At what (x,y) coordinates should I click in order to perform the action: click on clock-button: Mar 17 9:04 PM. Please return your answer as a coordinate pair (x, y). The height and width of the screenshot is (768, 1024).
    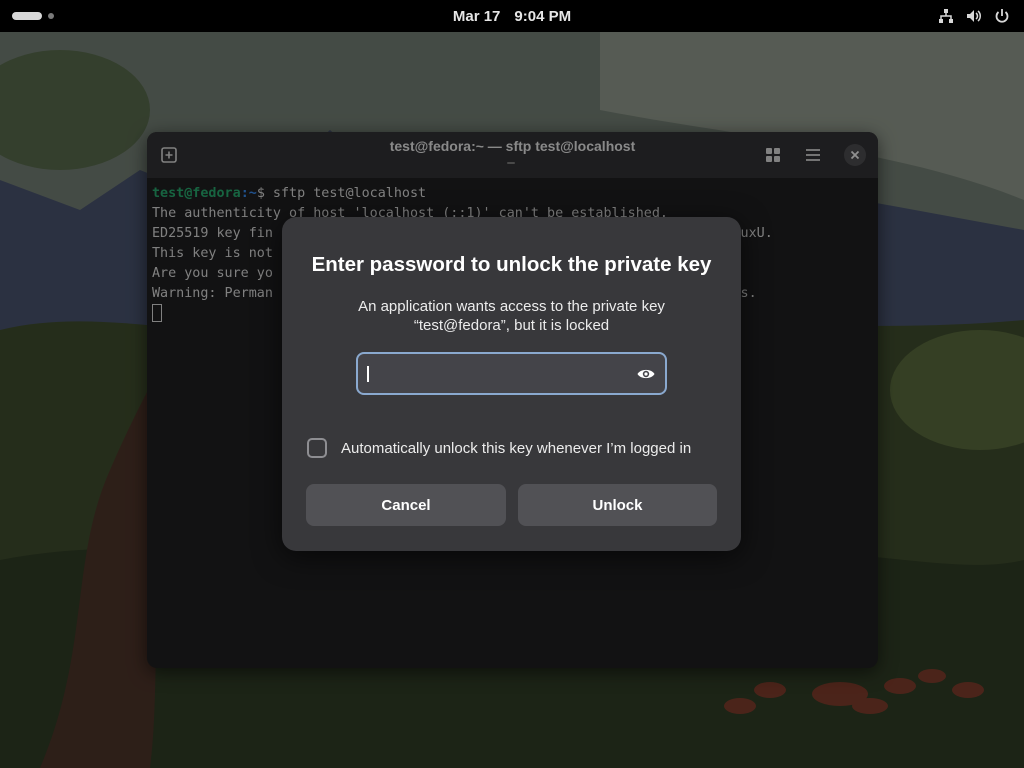
    Looking at the image, I should click on (512, 16).